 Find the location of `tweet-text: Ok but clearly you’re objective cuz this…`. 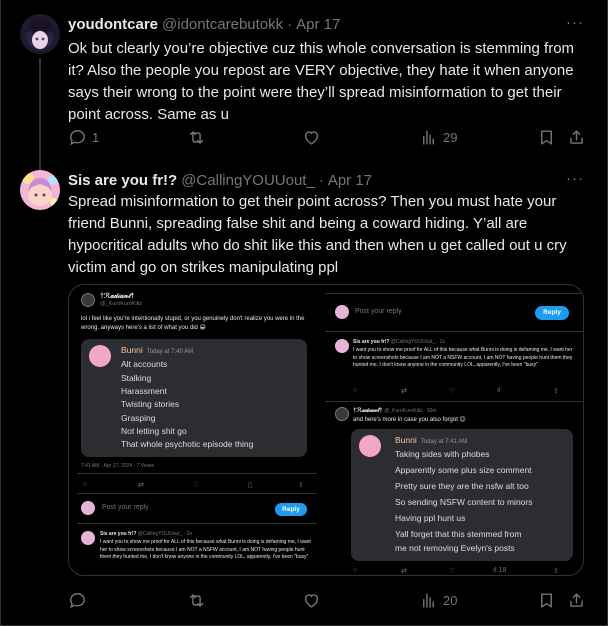

tweet-text: Ok but clearly you’re objective cuz this… is located at coordinates (321, 81).